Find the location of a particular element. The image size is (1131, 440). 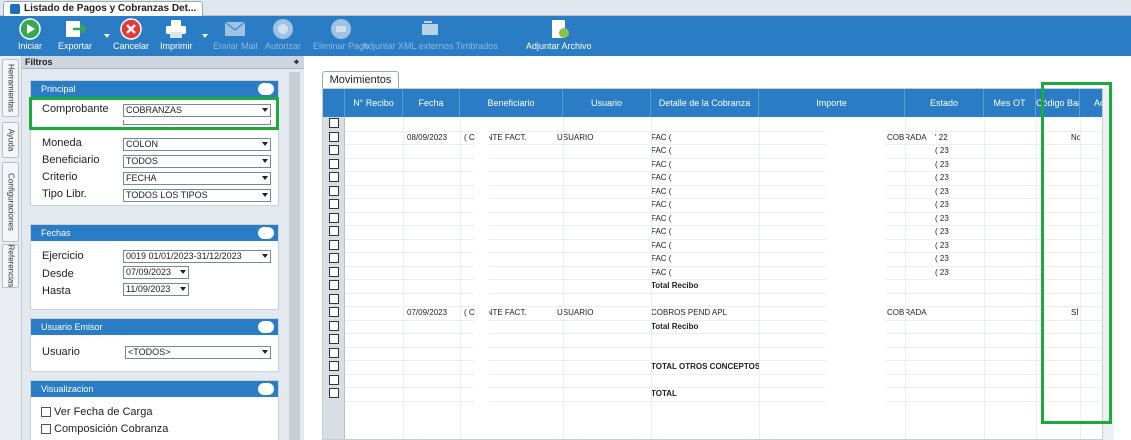

imprimir-button: Imprimir is located at coordinates (176, 34).